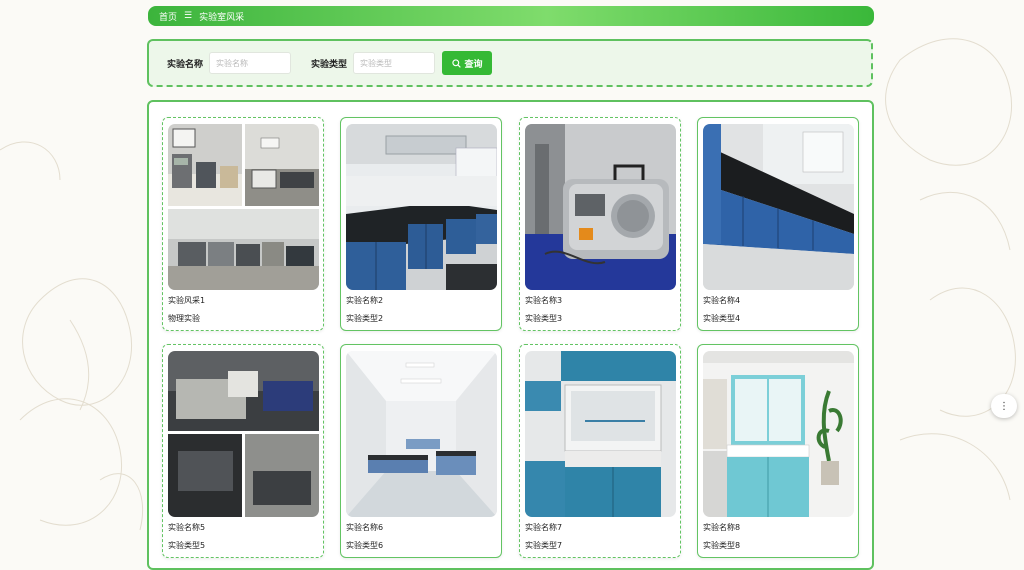  I want to click on side-float-button: ⋮, so click(1004, 406).